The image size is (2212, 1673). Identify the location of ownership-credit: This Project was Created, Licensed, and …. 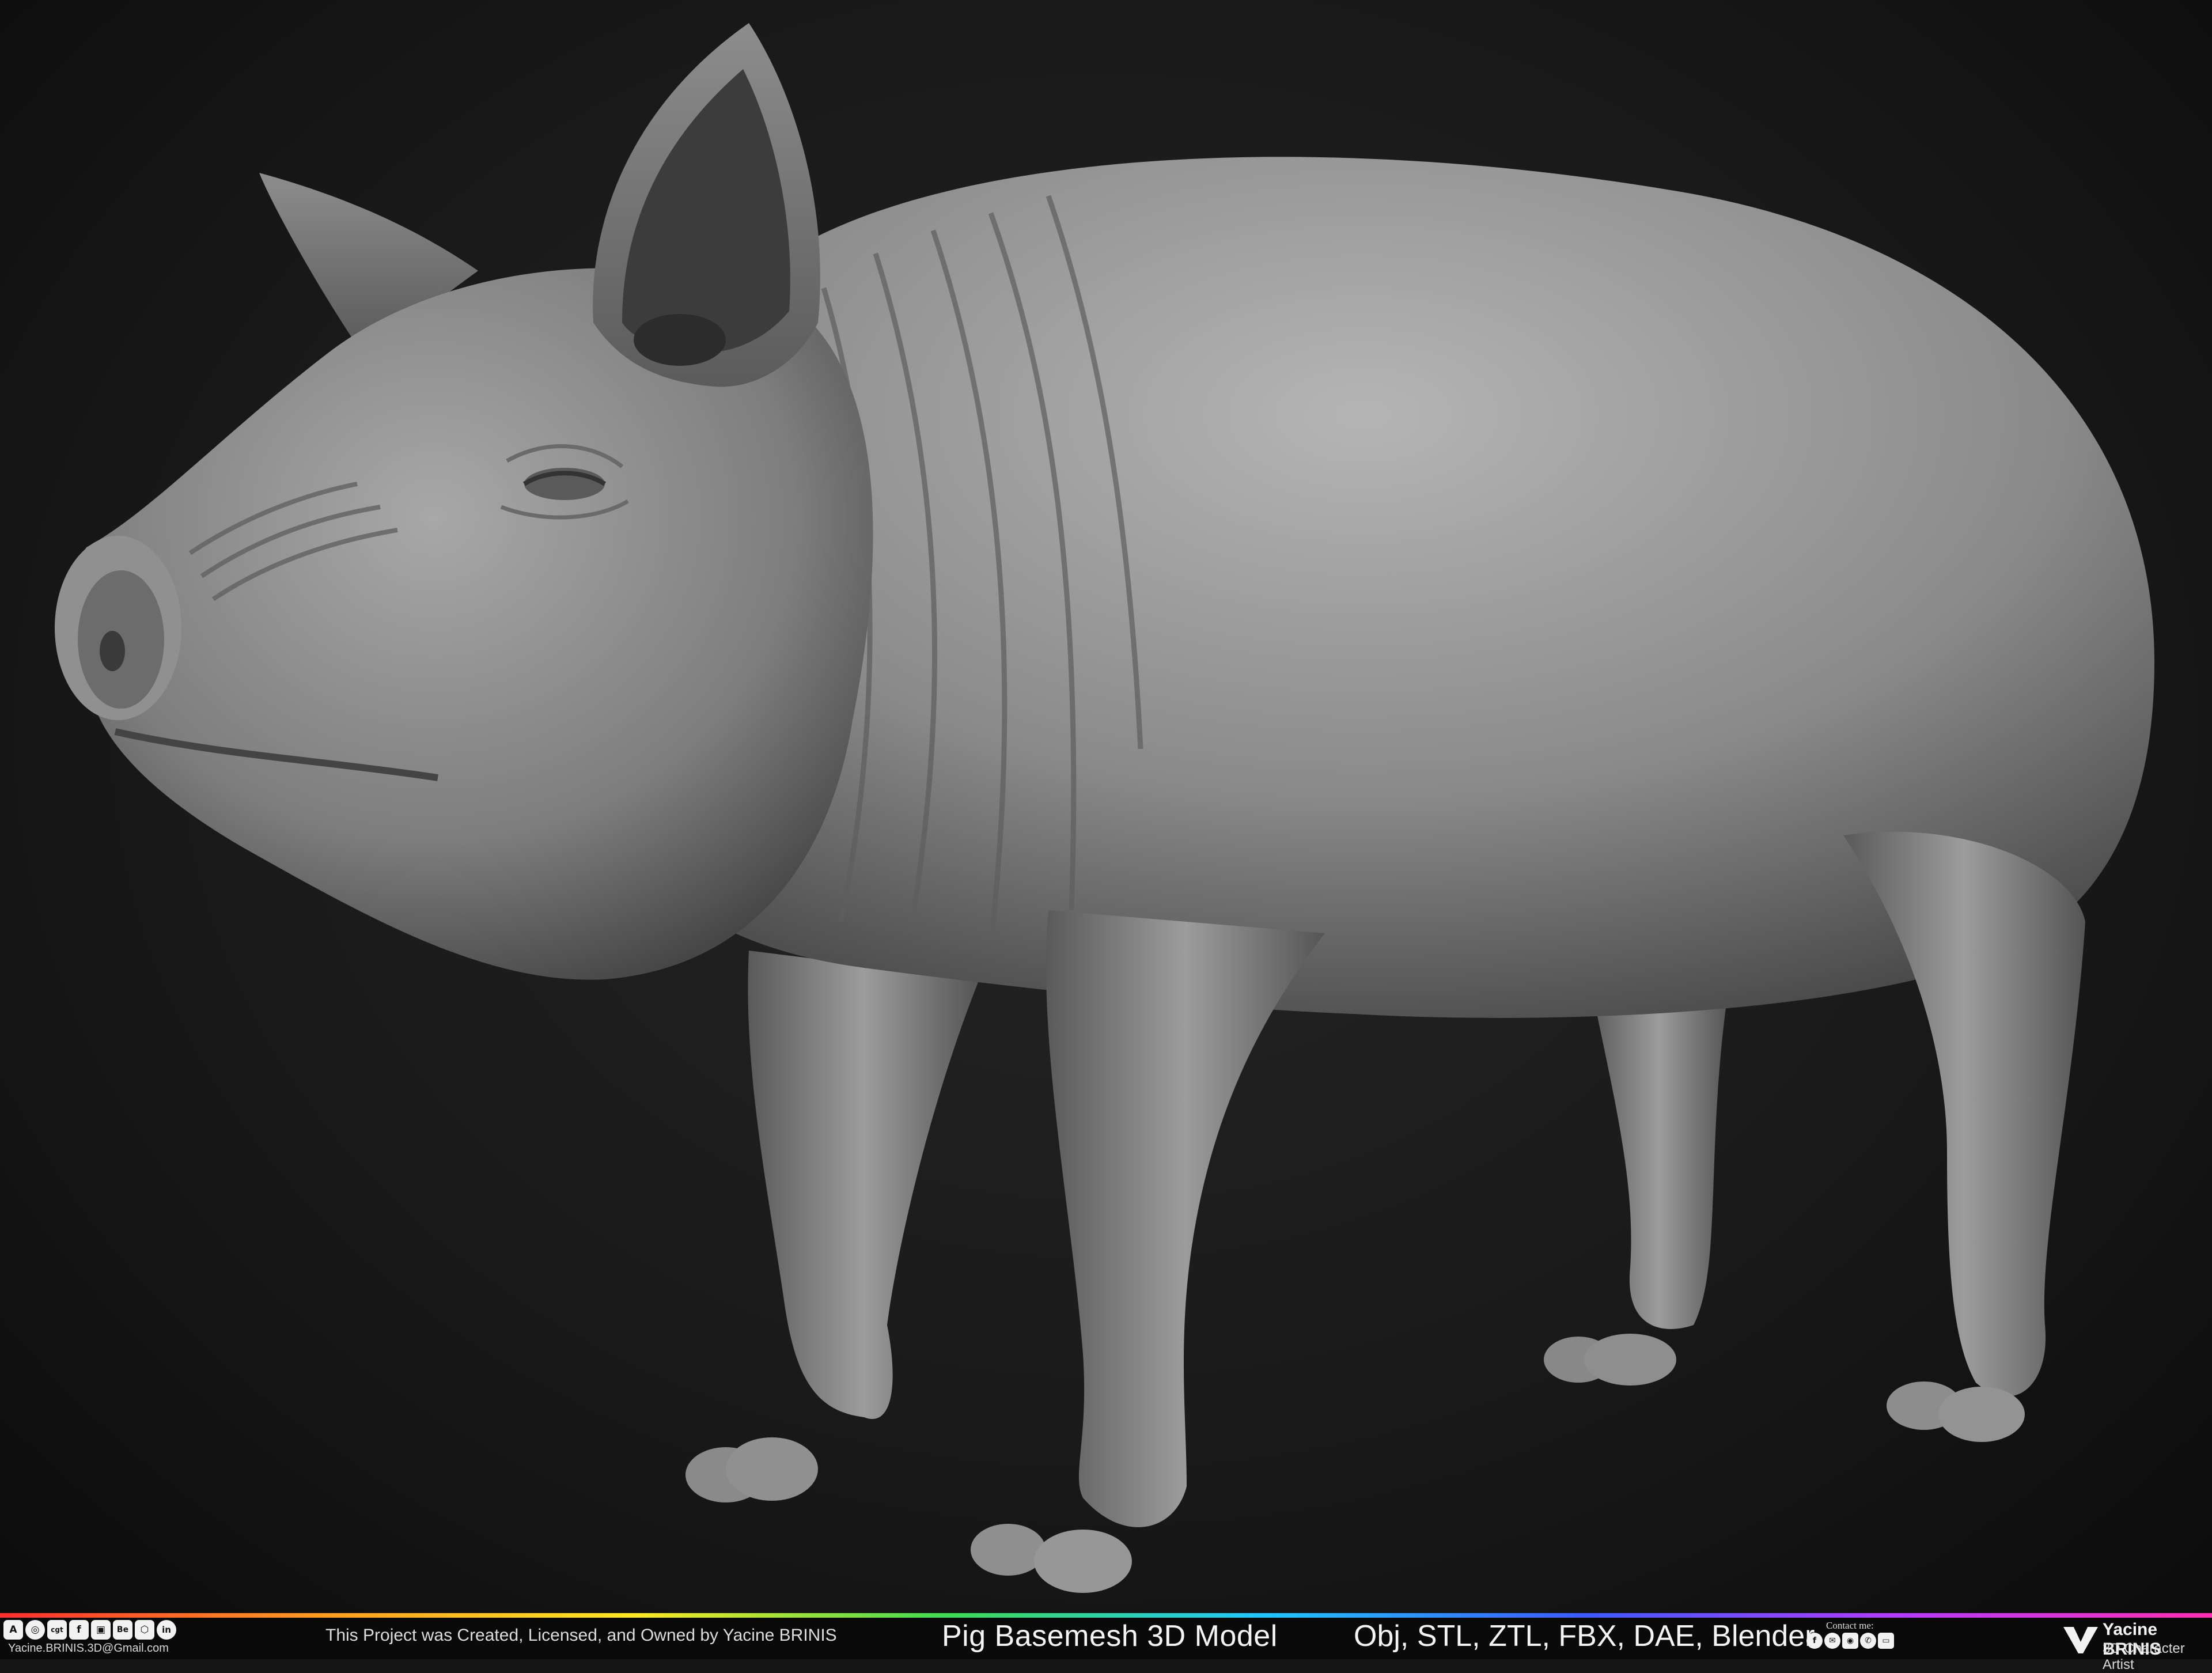
(581, 1635).